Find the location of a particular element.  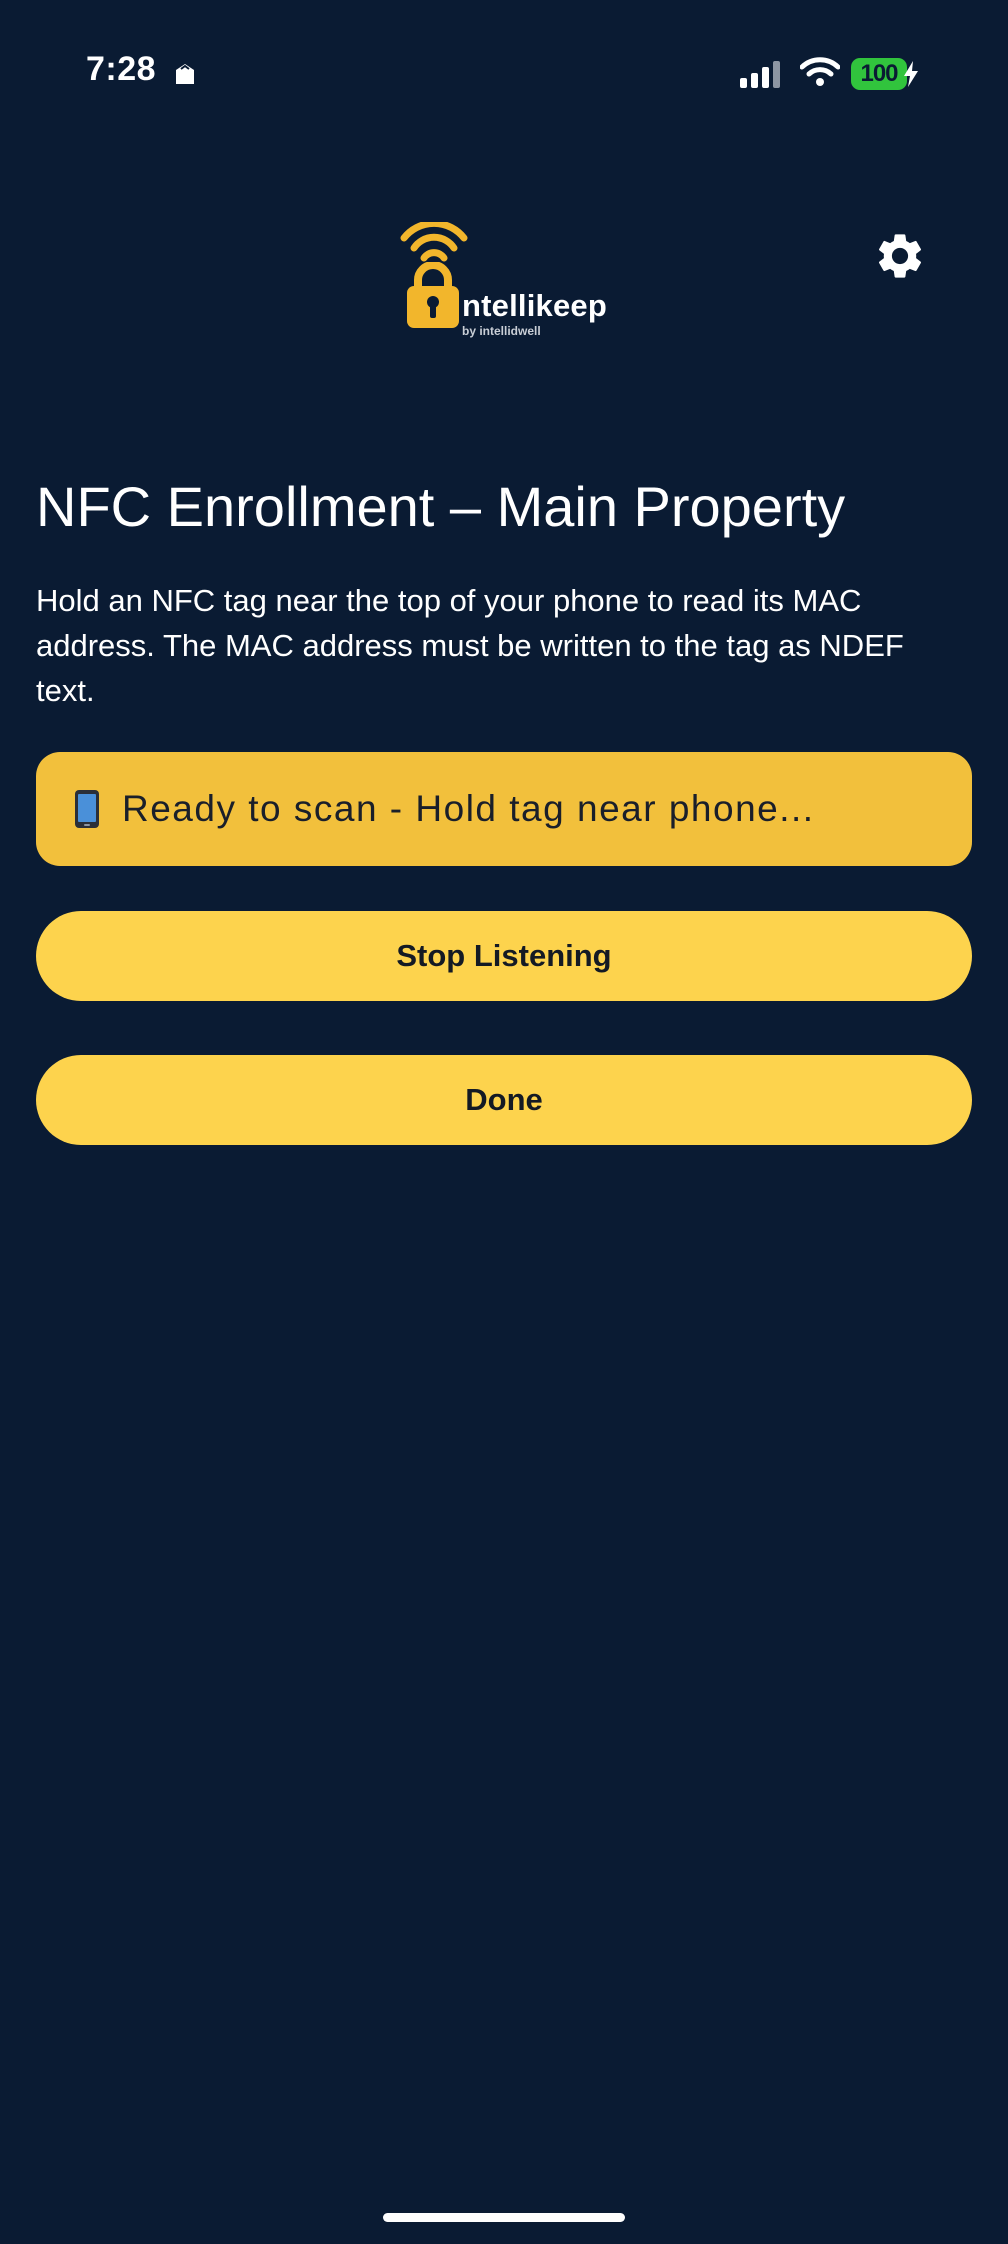

status-bar: 7:28 100 is located at coordinates (504, 75).